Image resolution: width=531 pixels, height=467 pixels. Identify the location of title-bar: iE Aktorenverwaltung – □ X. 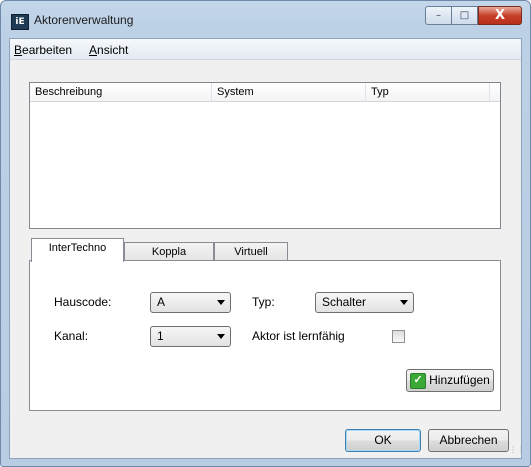
(265, 19).